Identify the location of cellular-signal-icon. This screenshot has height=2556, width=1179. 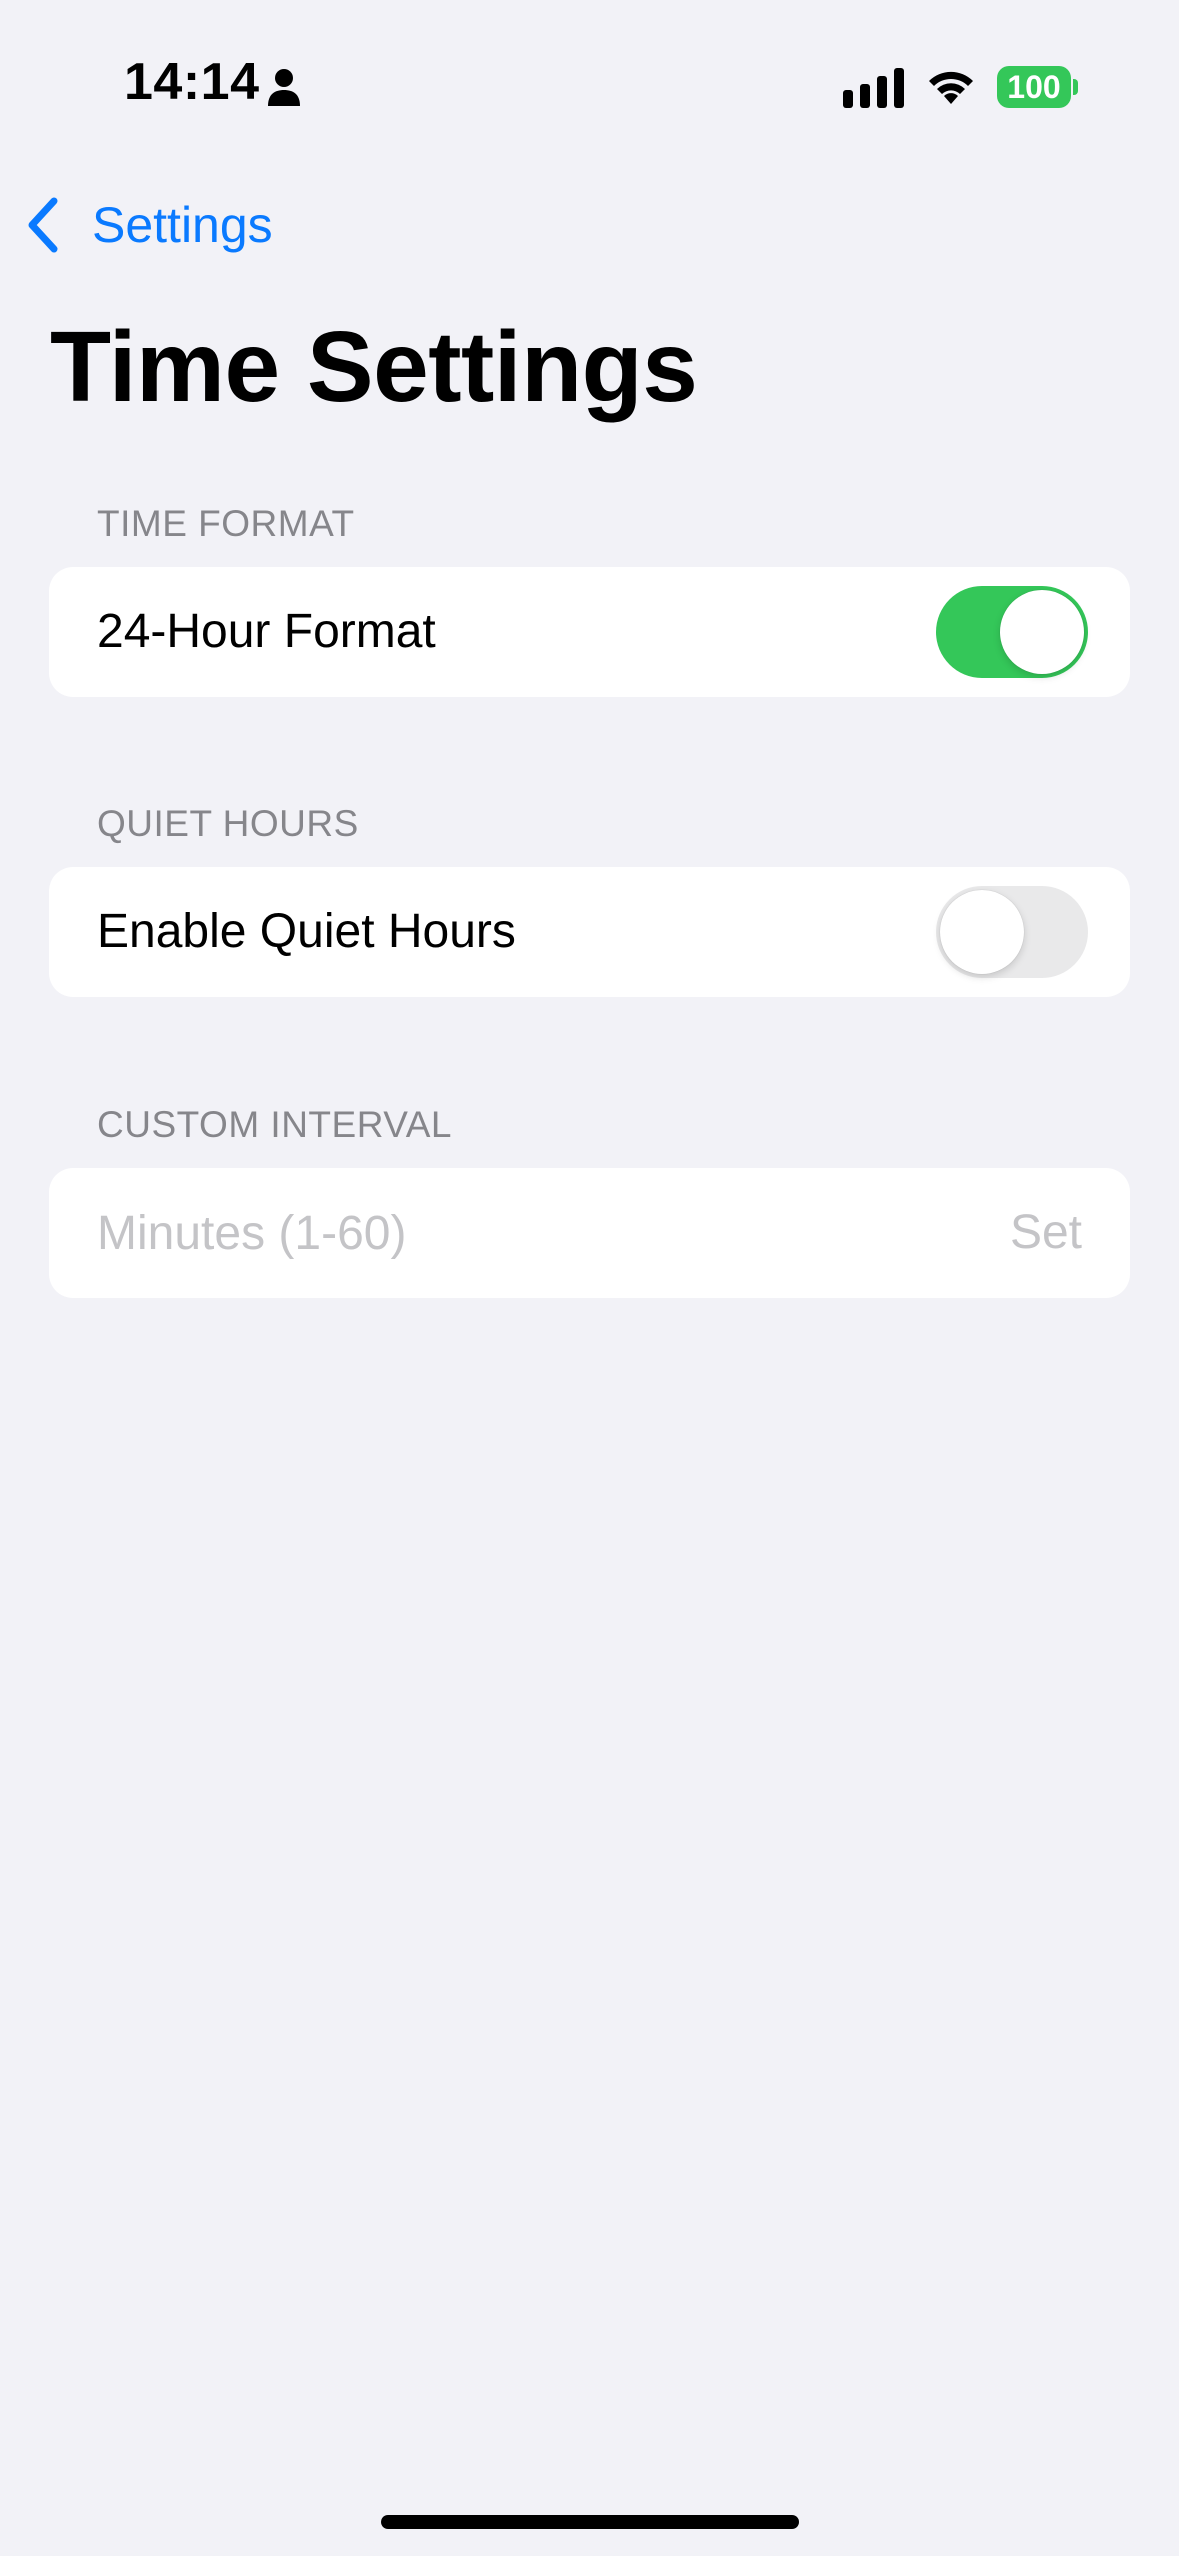
(873, 88).